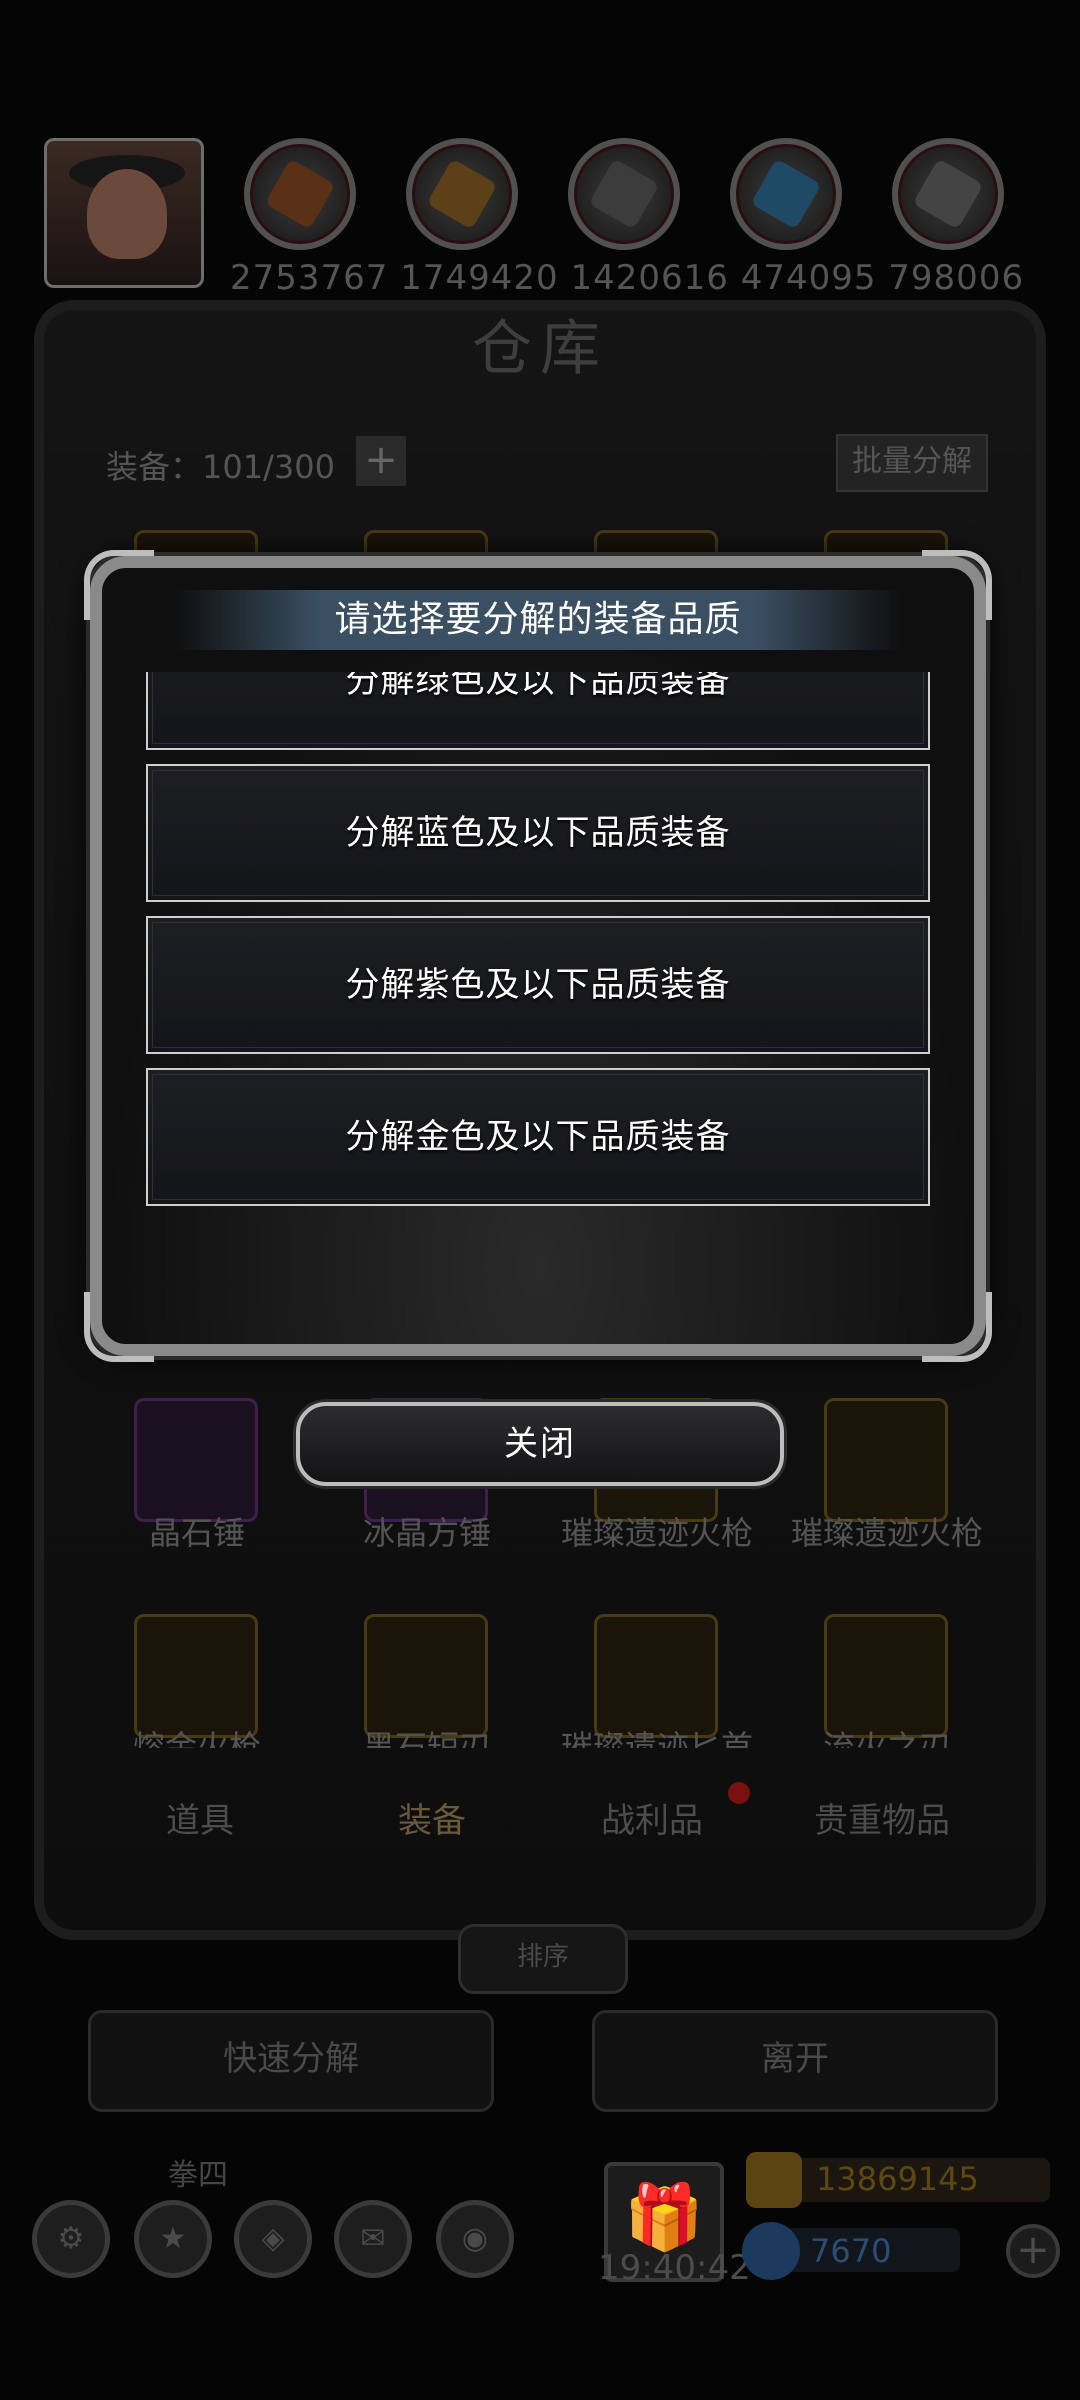 This screenshot has height=2400, width=1080. What do you see at coordinates (71, 2239) in the screenshot?
I see `settings-gear-icon: ⚙` at bounding box center [71, 2239].